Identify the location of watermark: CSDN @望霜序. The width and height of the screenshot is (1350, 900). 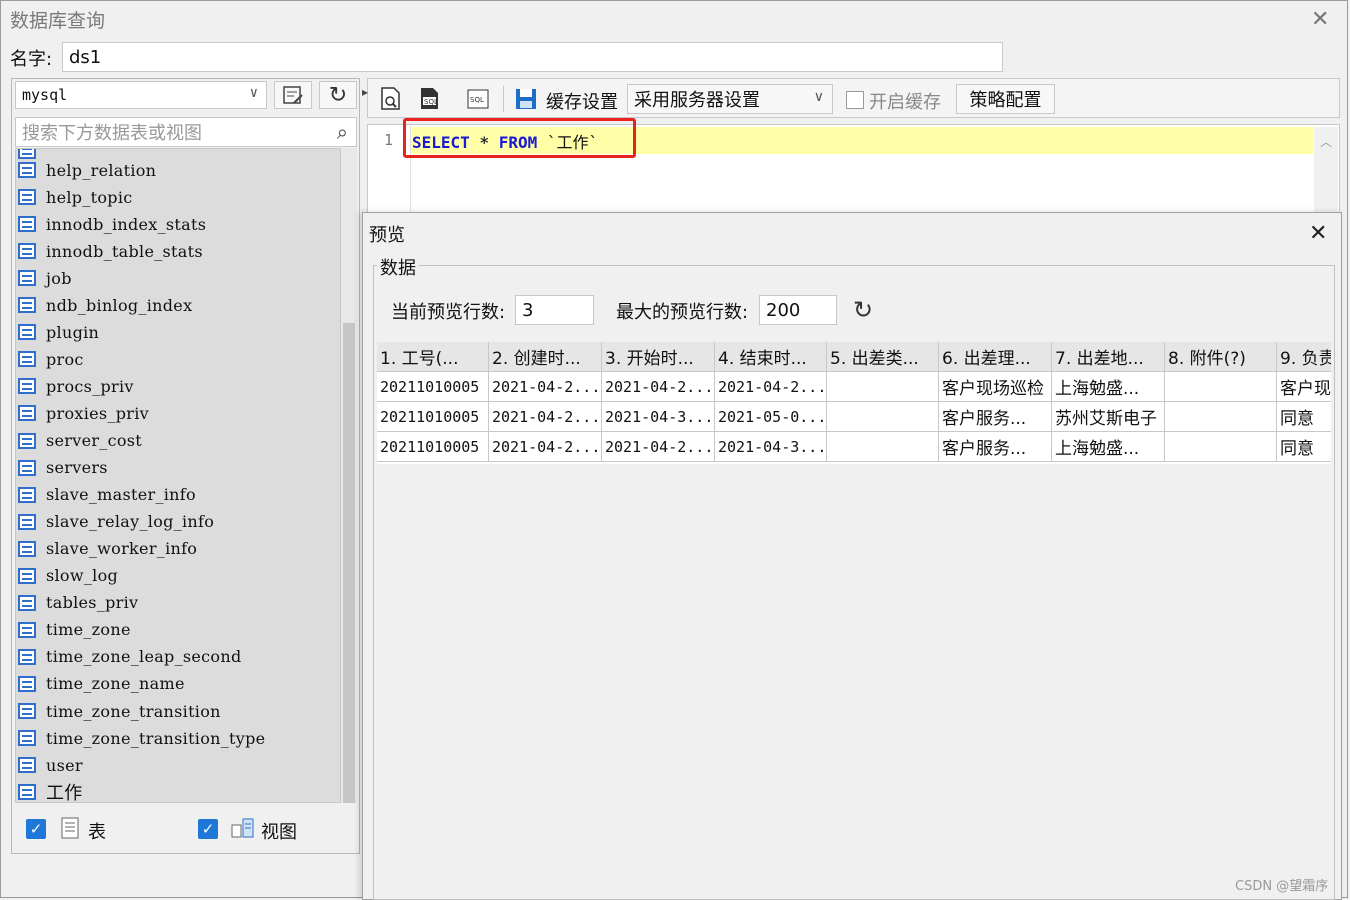
(1282, 886).